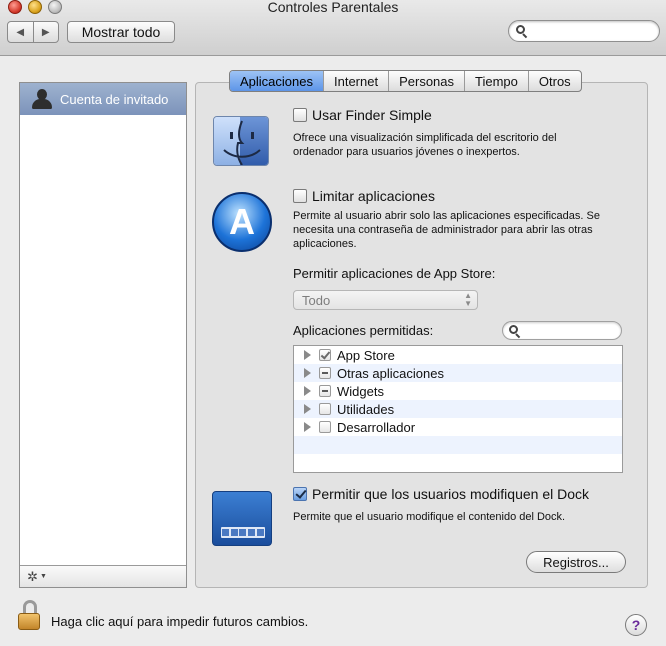 The height and width of the screenshot is (646, 666). Describe the element at coordinates (37, 576) in the screenshot. I see `gear-icon: ✲ ▼` at that location.